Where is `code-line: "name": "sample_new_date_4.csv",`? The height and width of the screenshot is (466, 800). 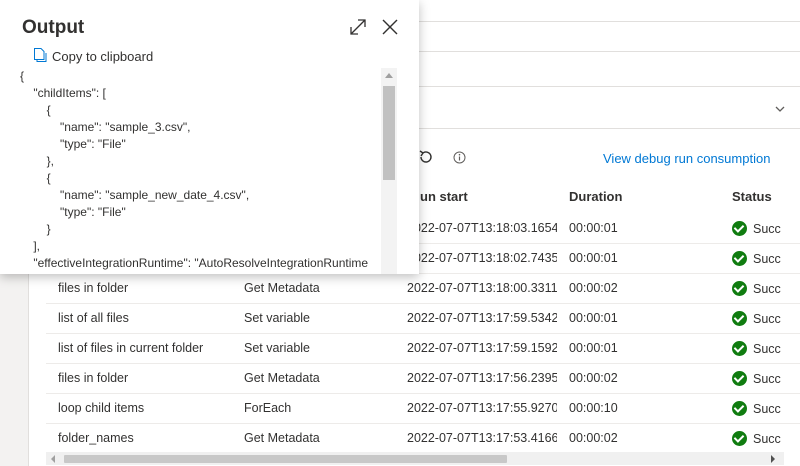
code-line: "name": "sample_new_date_4.csv", is located at coordinates (135, 195).